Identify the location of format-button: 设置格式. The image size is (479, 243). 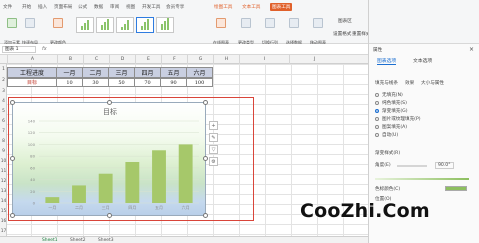
(342, 34).